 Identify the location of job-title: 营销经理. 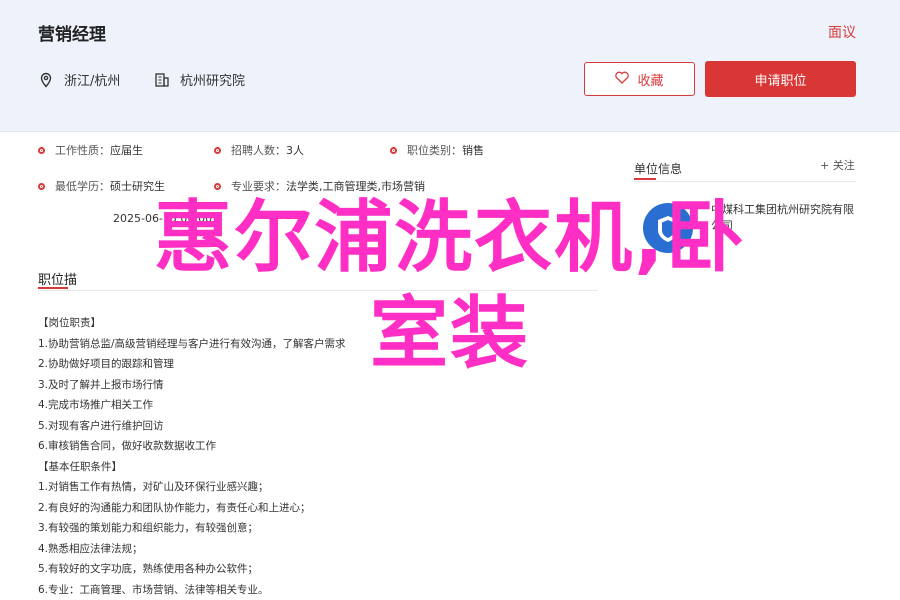
(72, 32).